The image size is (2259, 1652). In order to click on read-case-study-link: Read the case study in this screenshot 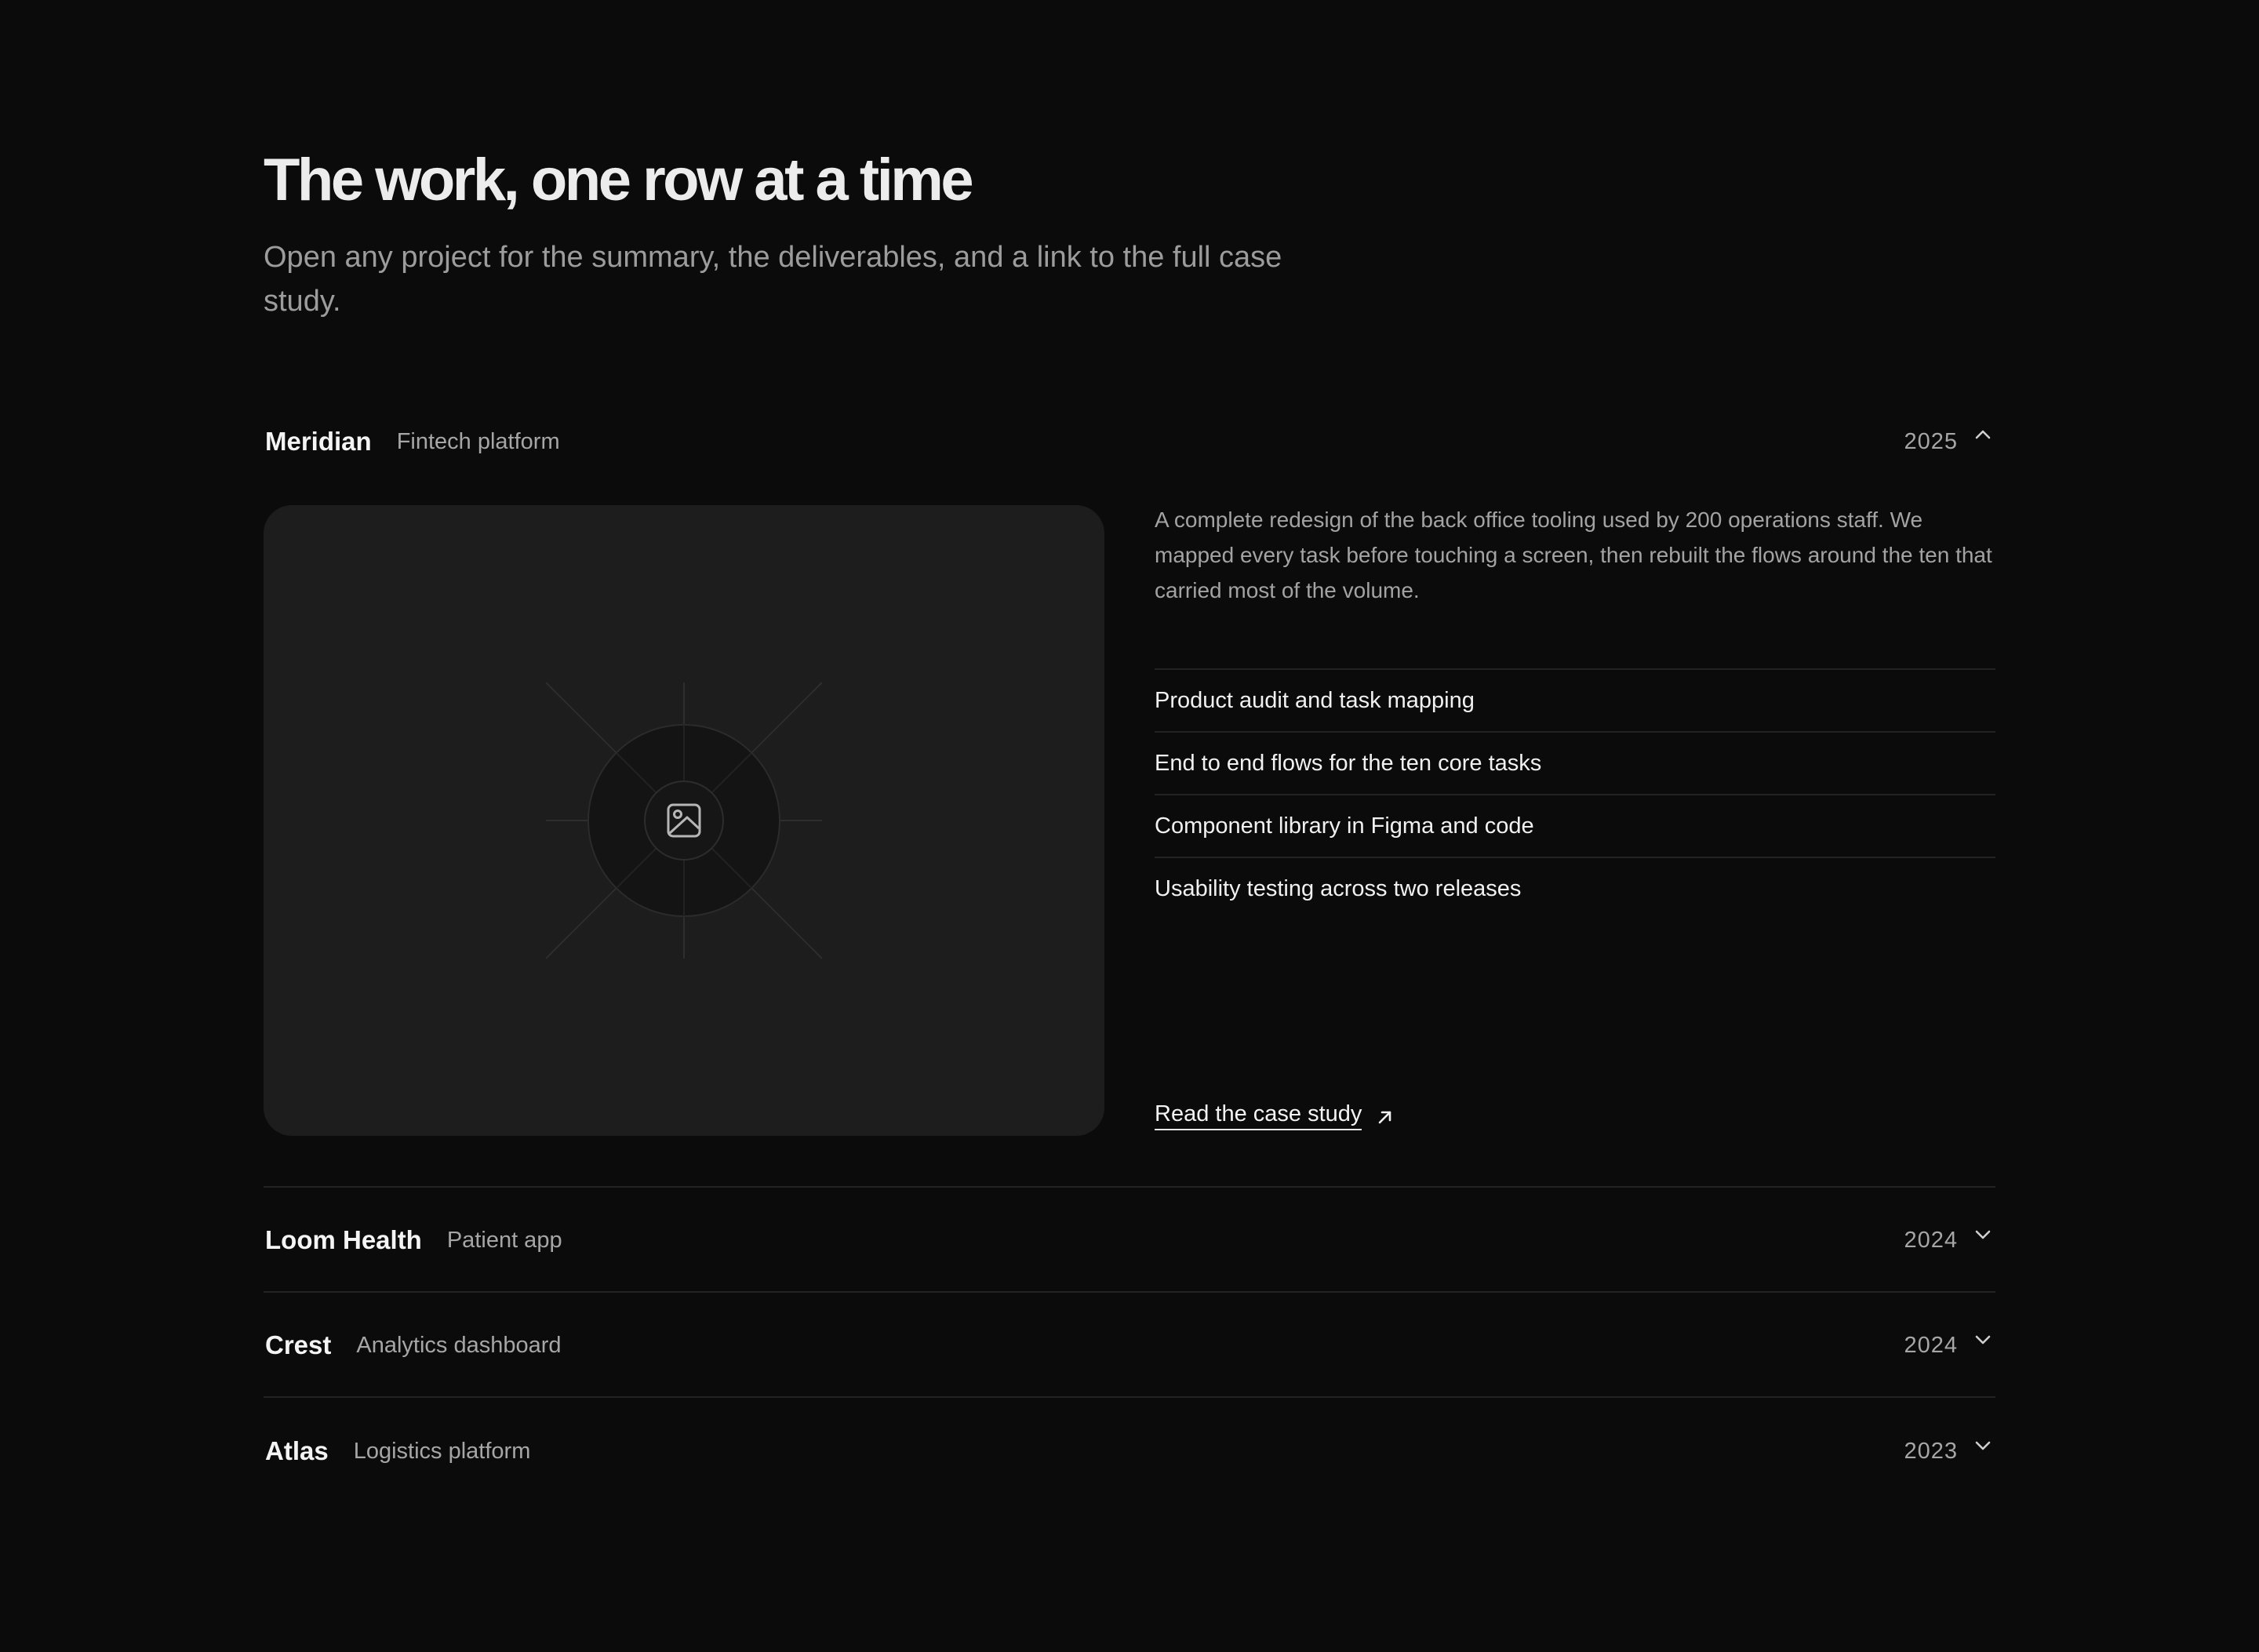, I will do `click(1275, 1116)`.